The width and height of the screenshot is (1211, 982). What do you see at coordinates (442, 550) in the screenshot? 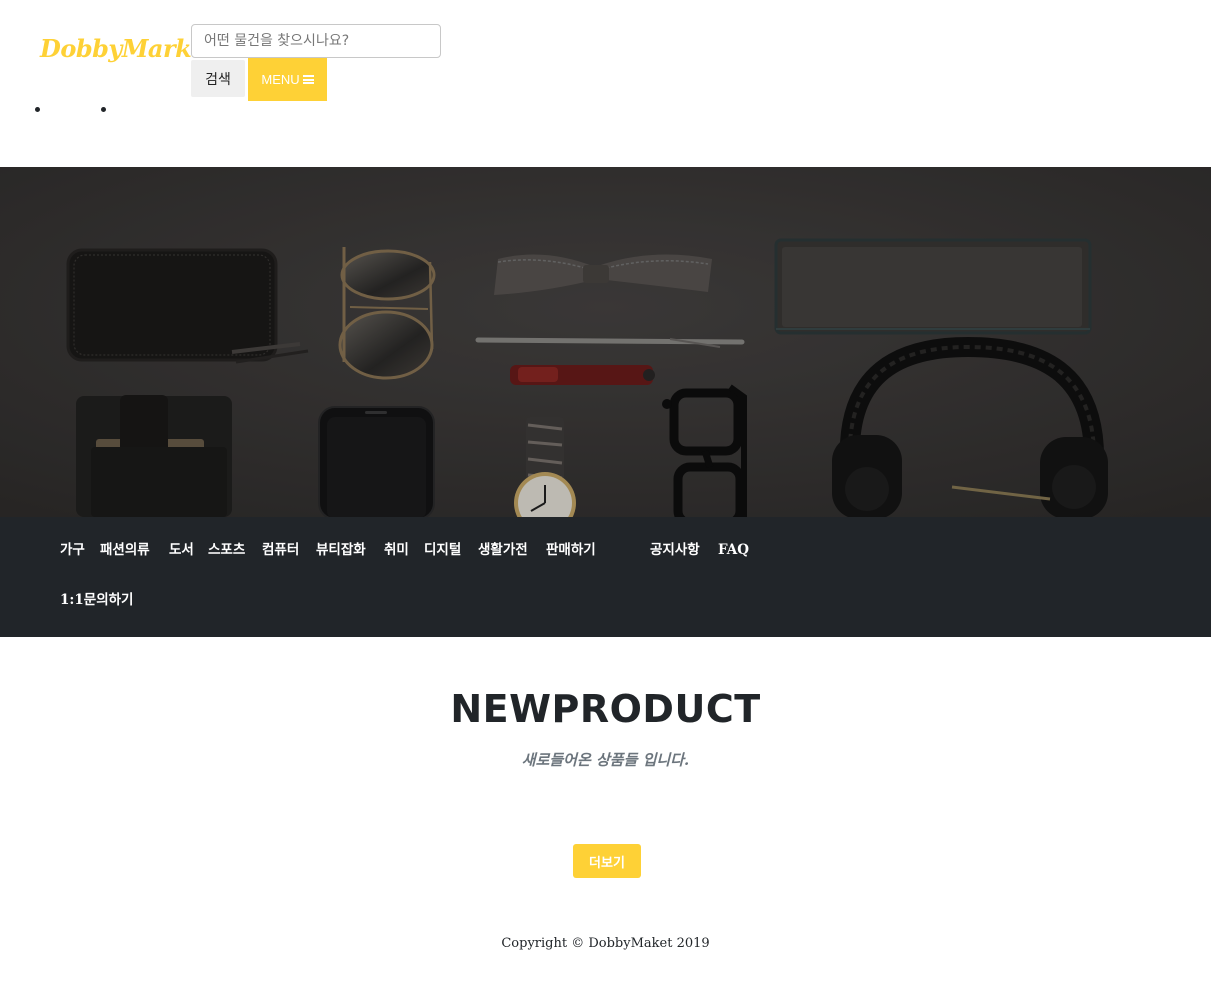
I see `nav-item-digital: 디지털` at bounding box center [442, 550].